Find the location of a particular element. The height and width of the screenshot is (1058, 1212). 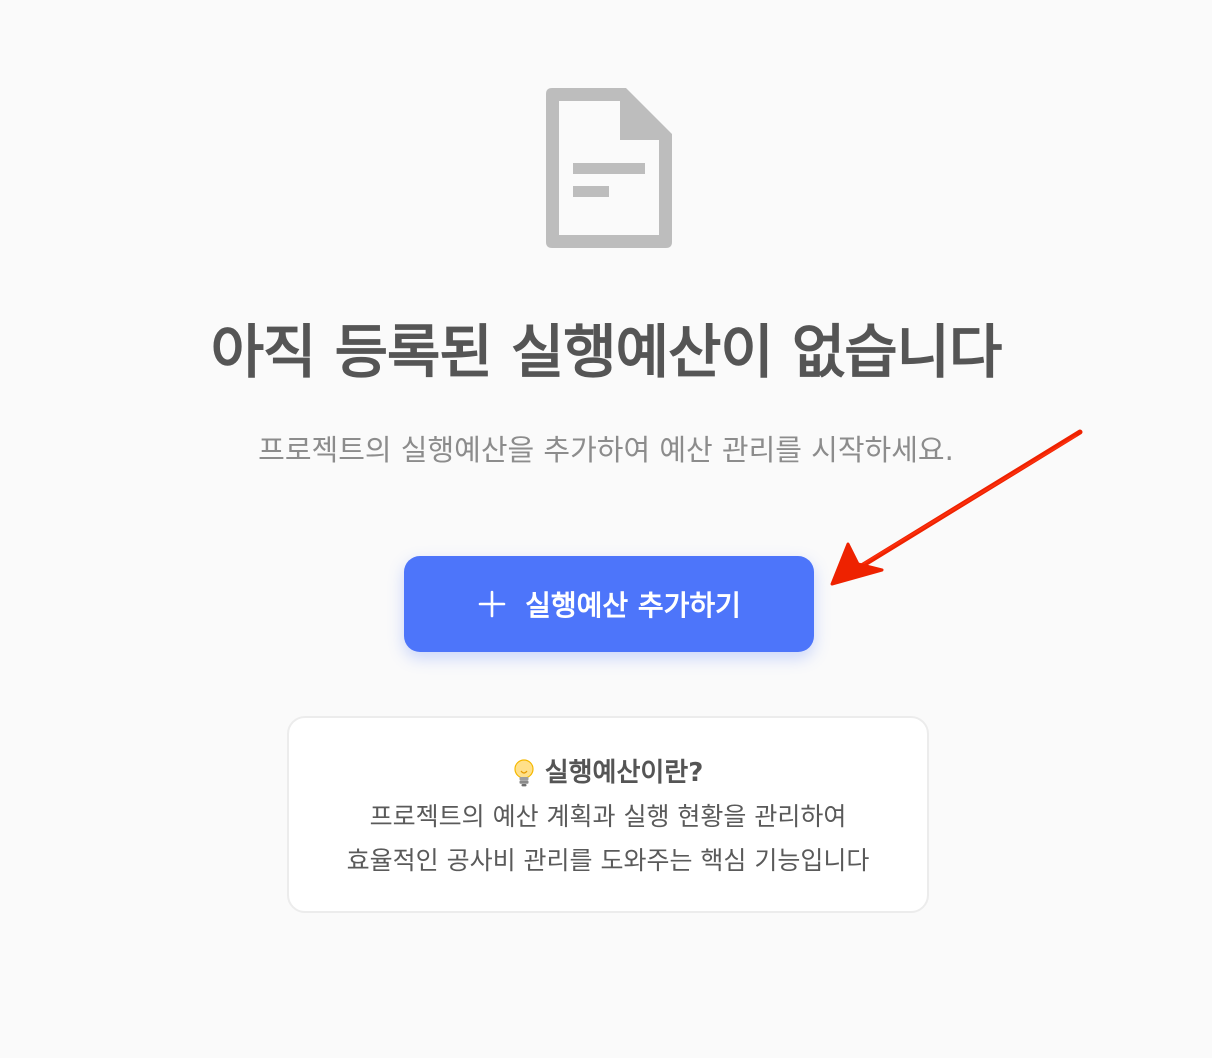

info-card-description-line-1: 프로젝트의 예산 계획과 실행 현황을 관리하여 is located at coordinates (608, 816).